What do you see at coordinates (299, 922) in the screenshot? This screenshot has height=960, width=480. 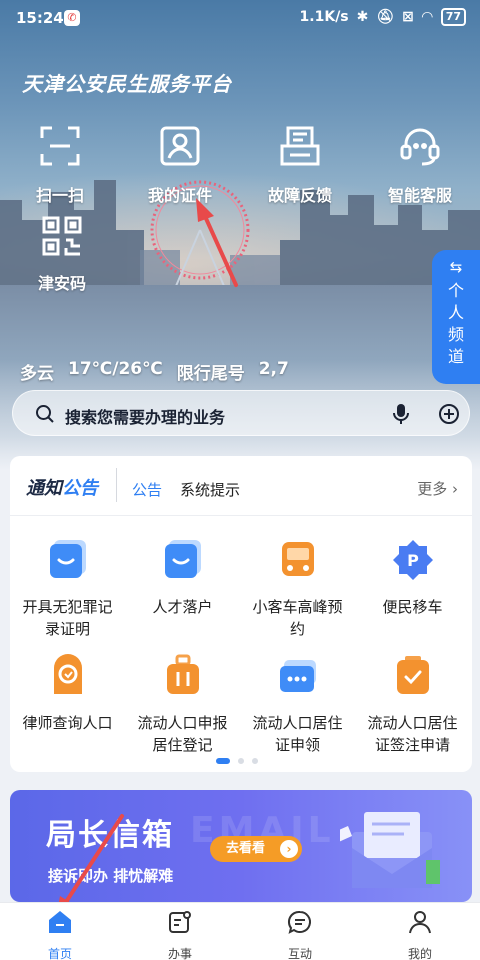 I see `chat-icon` at bounding box center [299, 922].